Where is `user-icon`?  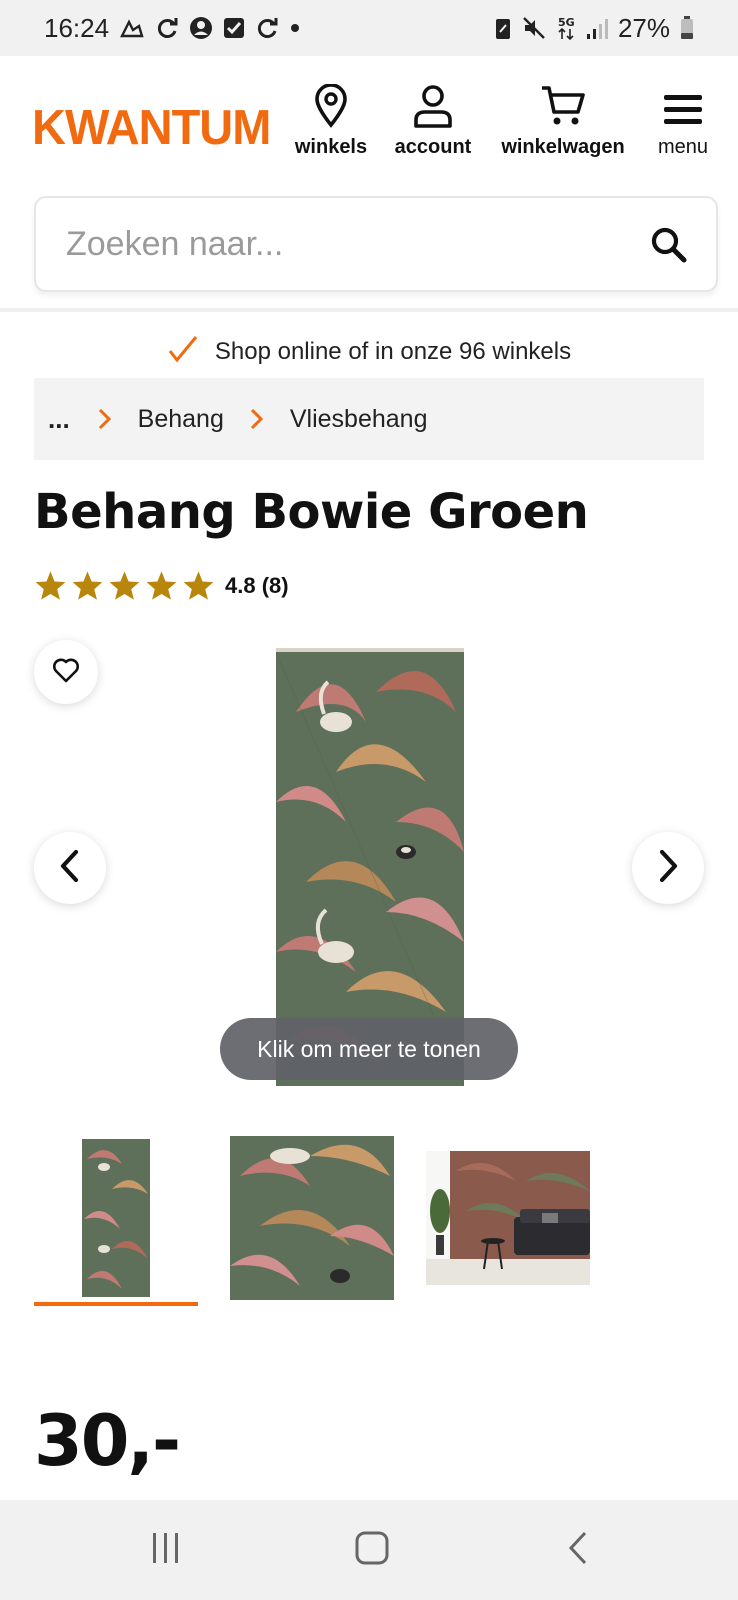 user-icon is located at coordinates (433, 105).